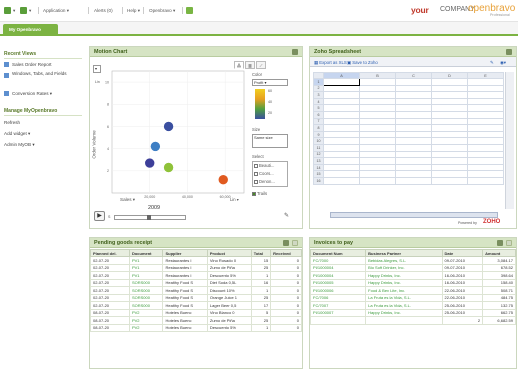  Describe the element at coordinates (28, 94) in the screenshot. I see `recent-item-conversion-rates: Conversion Rates ▾` at that location.